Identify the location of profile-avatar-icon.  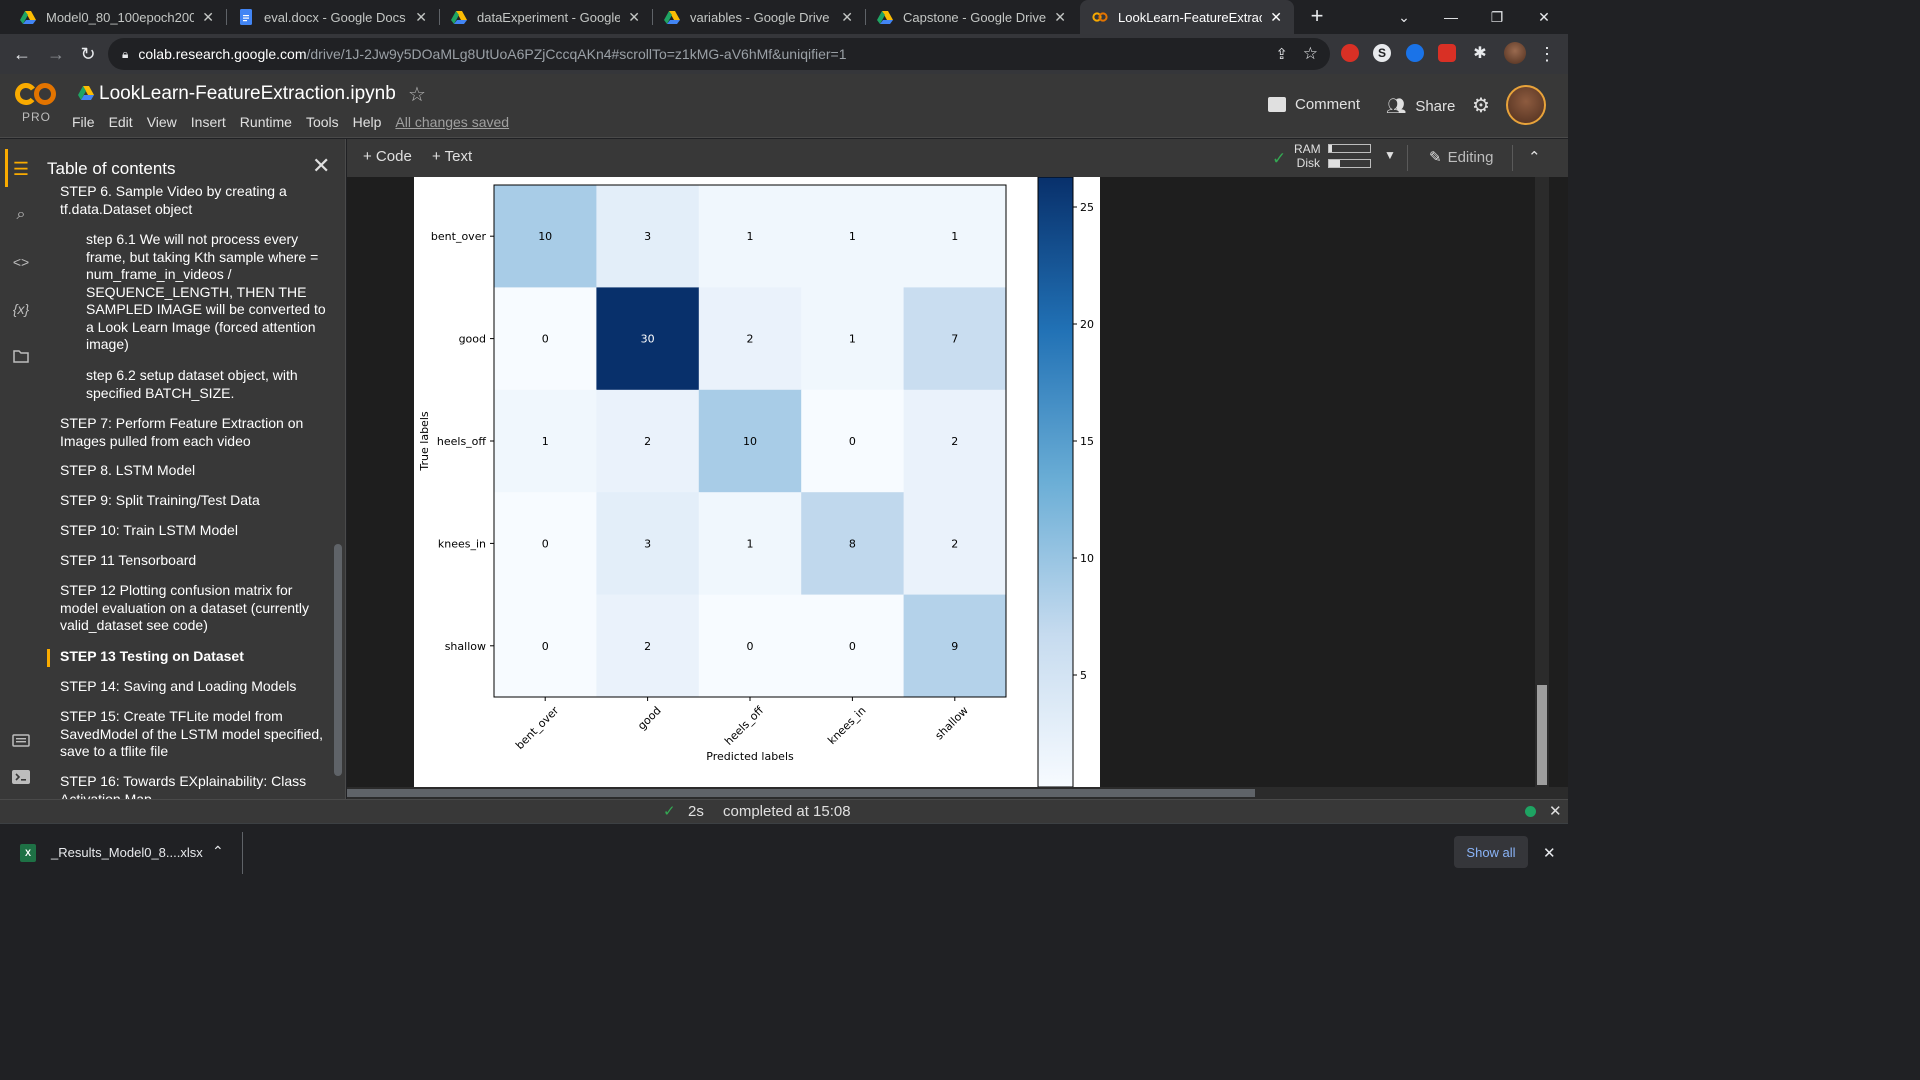
(1515, 53).